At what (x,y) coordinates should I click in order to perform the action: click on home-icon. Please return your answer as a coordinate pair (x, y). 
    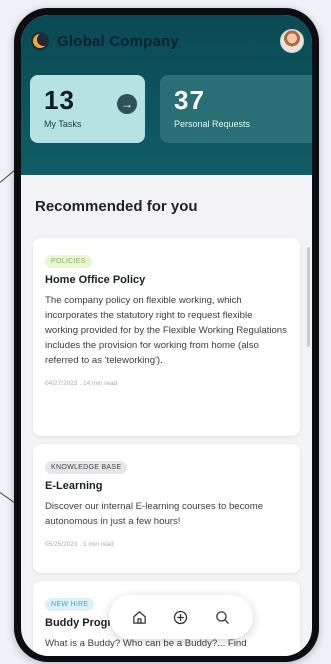
    Looking at the image, I should click on (140, 617).